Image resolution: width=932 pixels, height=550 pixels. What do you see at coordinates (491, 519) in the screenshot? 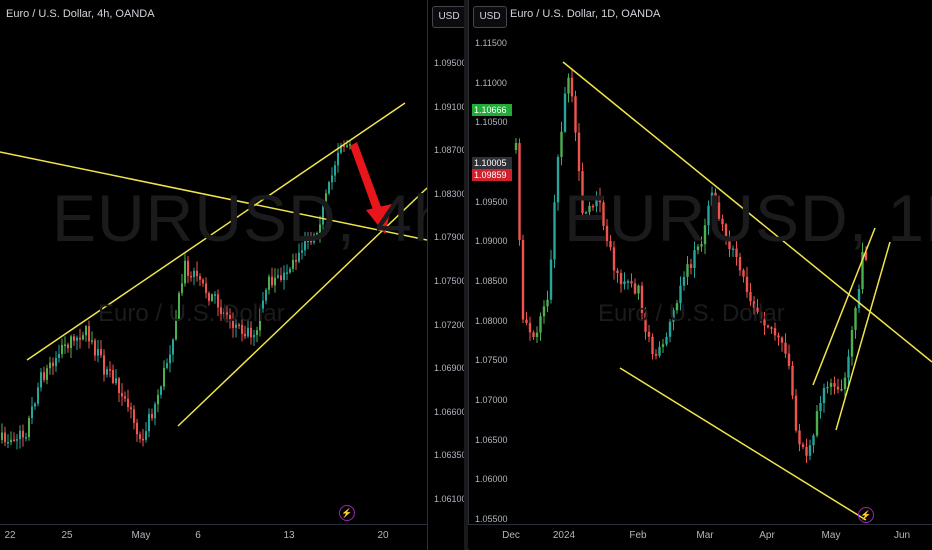
I see `price-axis-label: 1.05500` at bounding box center [491, 519].